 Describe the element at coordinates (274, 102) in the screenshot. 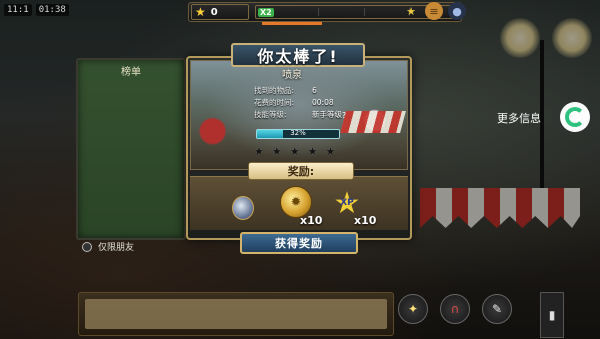

I see `stat-label: 花费的时间:` at that location.